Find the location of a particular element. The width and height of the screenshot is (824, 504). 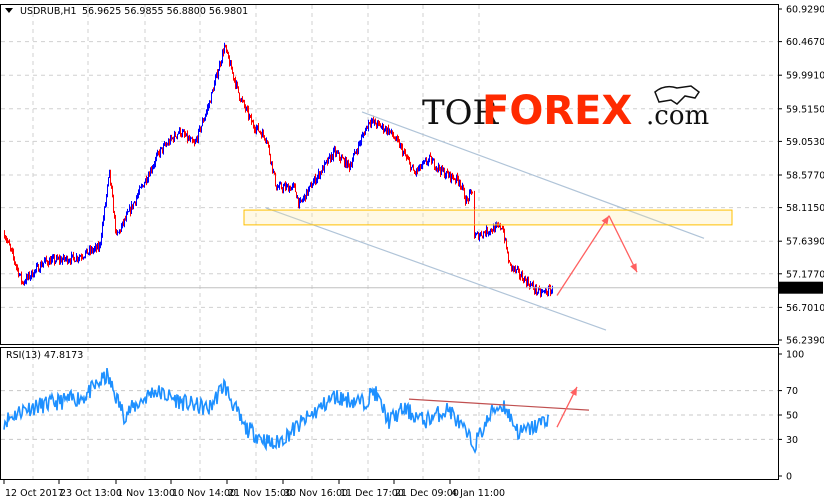

symbol-header: USDRUB,H1 is located at coordinates (48, 11).